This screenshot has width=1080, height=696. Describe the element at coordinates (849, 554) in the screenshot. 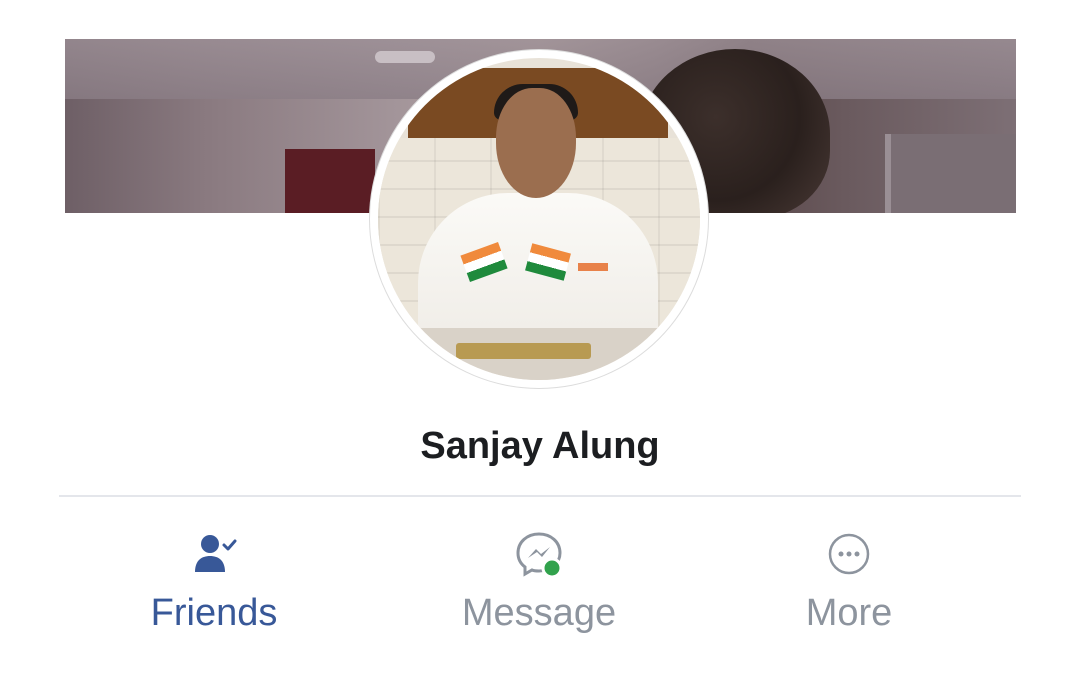

I see `more-dots-icon` at that location.